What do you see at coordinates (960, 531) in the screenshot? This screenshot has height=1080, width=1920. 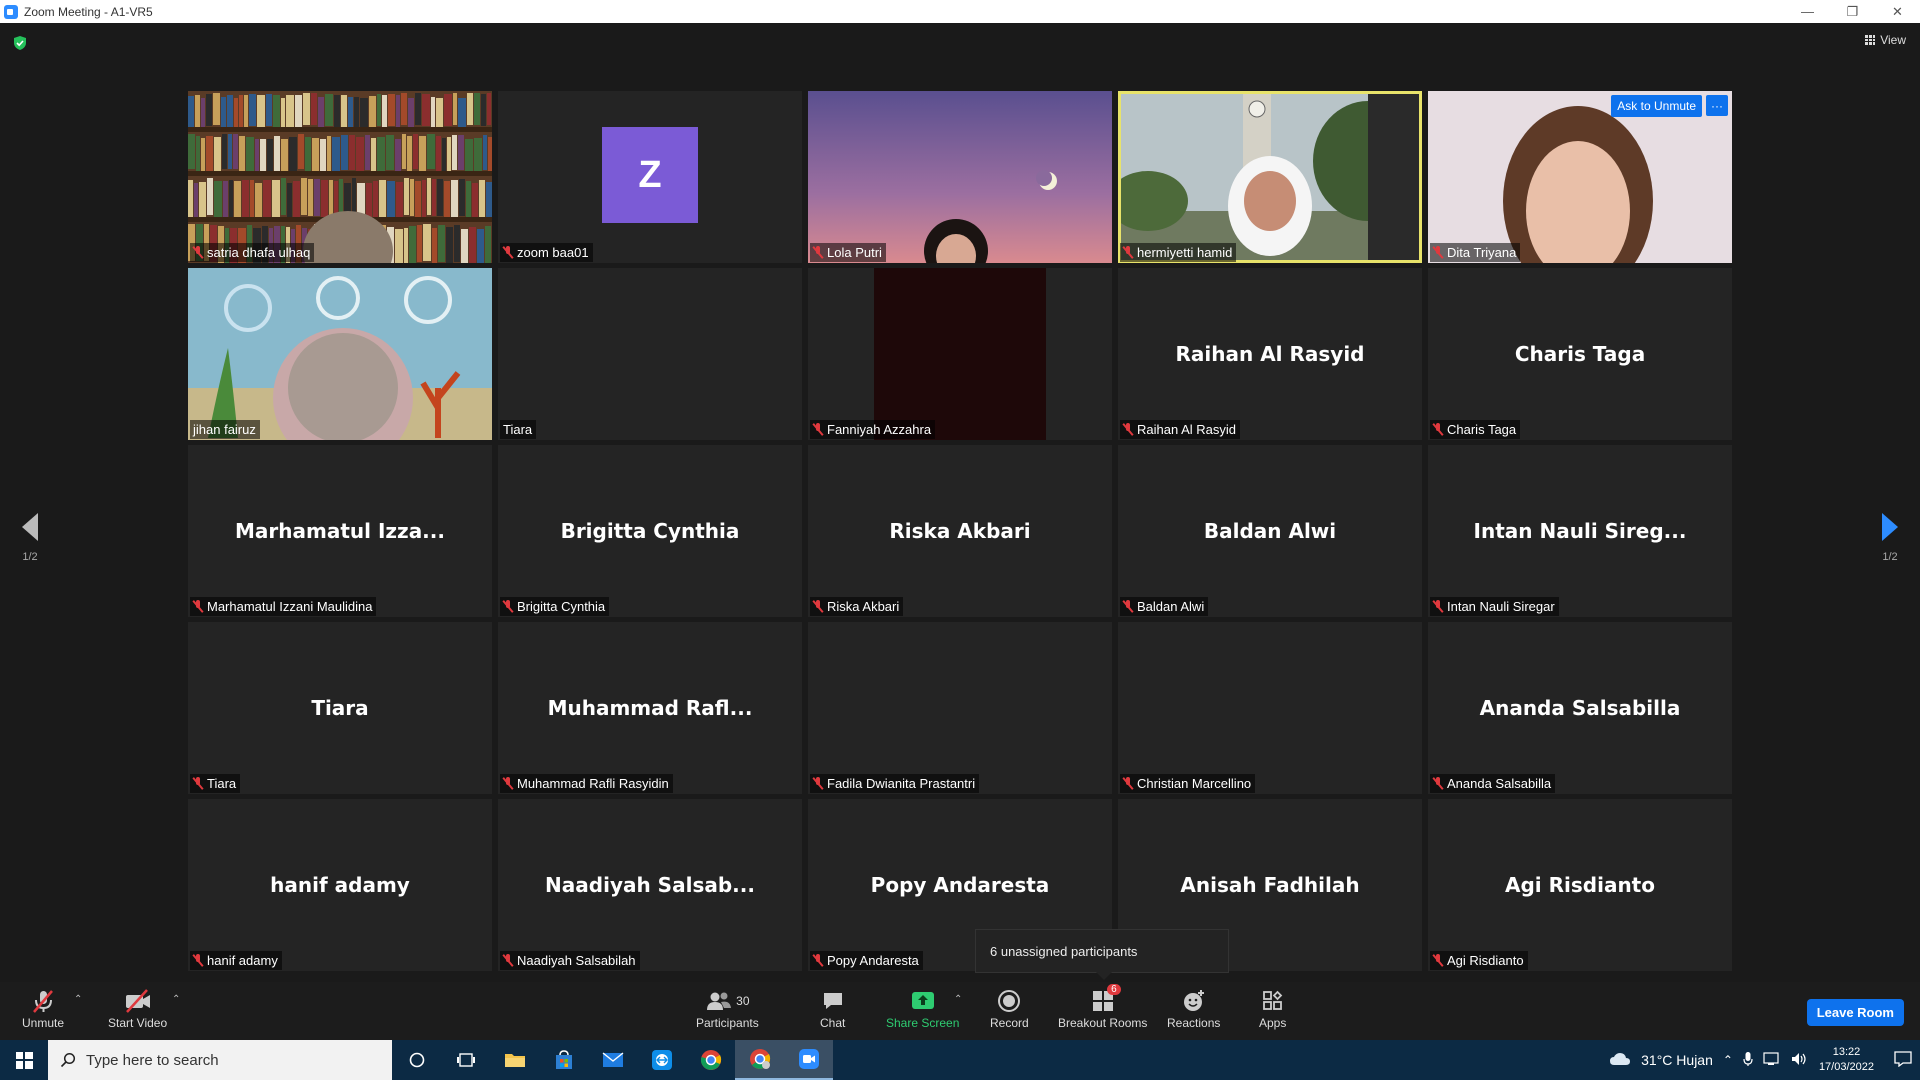 I see `participant-tile: Riska Akbari Riska Akbari` at bounding box center [960, 531].